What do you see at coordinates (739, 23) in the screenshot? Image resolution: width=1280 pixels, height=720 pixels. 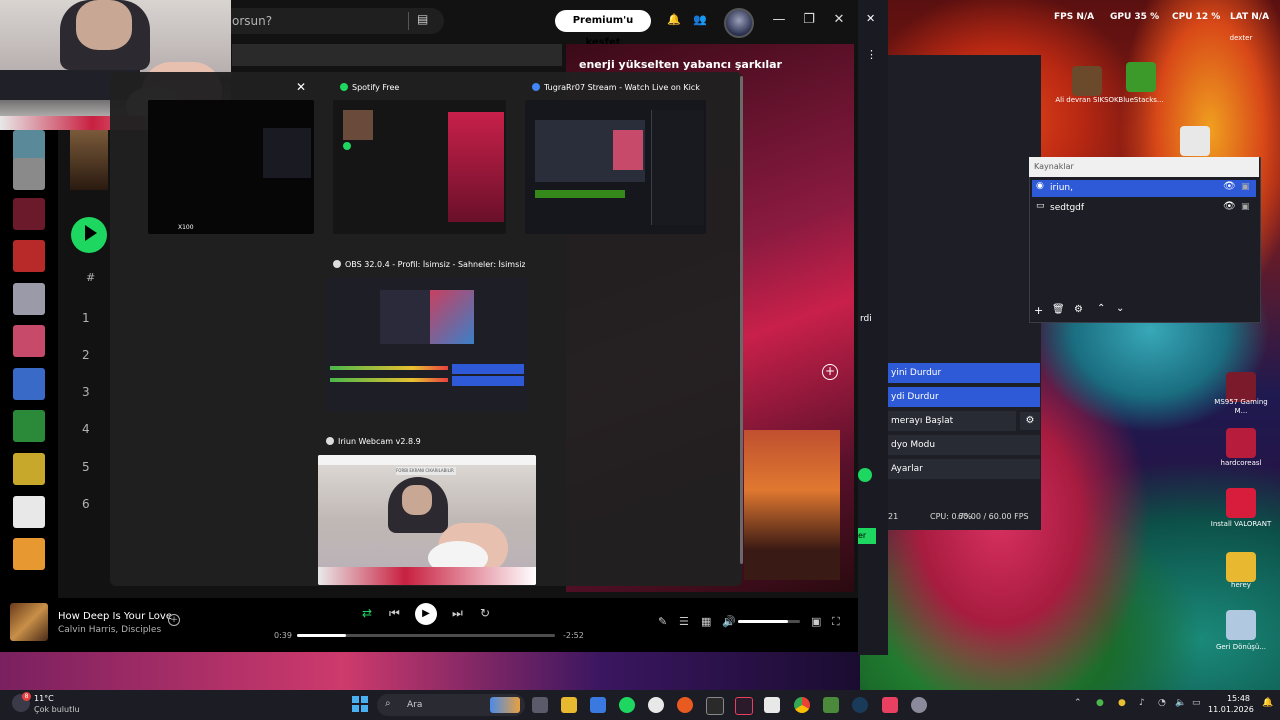 I see `avatar` at bounding box center [739, 23].